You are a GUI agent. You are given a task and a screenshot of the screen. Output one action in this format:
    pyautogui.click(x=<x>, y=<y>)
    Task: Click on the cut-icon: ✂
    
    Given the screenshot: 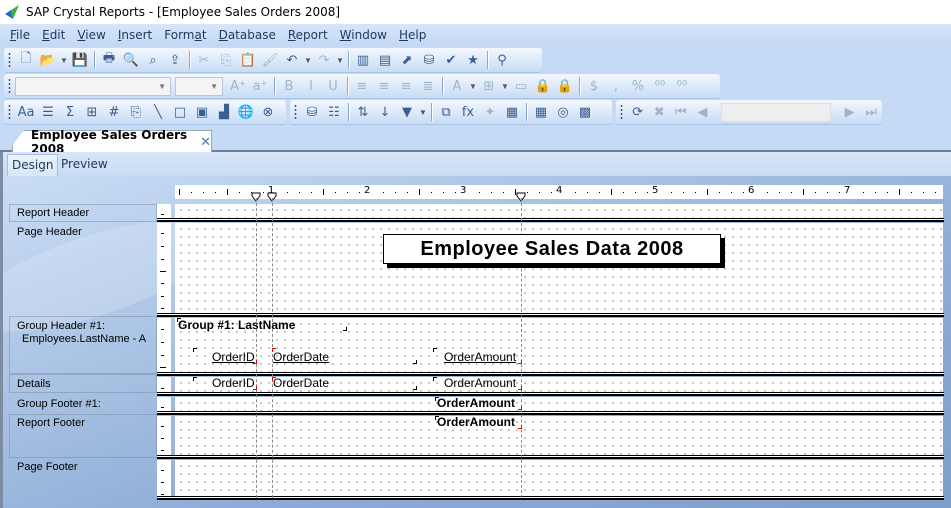 What is the action you would take?
    pyautogui.click(x=204, y=60)
    